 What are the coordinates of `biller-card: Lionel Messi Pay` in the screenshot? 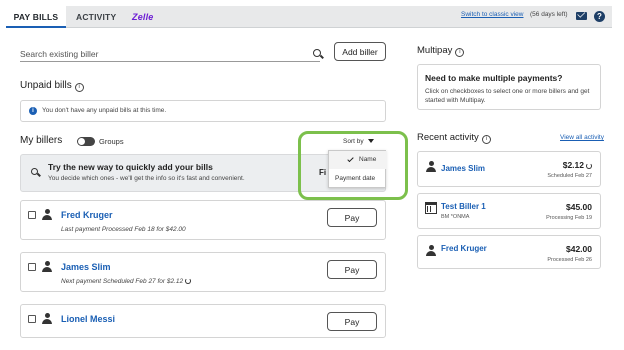 It's located at (203, 321).